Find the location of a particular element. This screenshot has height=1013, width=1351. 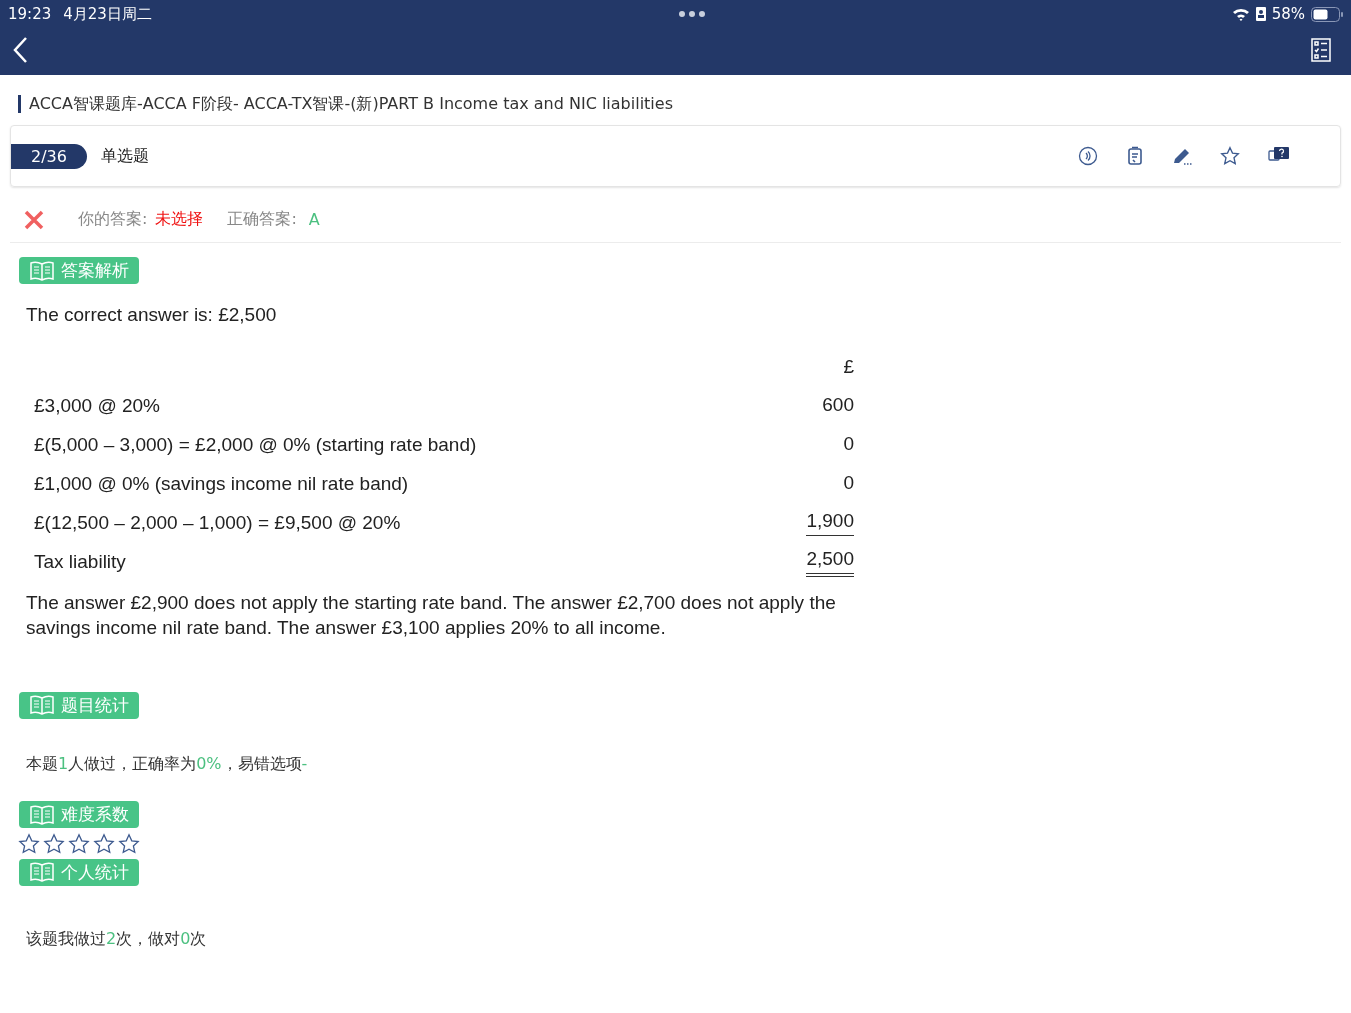

battery-percent: 58% is located at coordinates (1288, 14).